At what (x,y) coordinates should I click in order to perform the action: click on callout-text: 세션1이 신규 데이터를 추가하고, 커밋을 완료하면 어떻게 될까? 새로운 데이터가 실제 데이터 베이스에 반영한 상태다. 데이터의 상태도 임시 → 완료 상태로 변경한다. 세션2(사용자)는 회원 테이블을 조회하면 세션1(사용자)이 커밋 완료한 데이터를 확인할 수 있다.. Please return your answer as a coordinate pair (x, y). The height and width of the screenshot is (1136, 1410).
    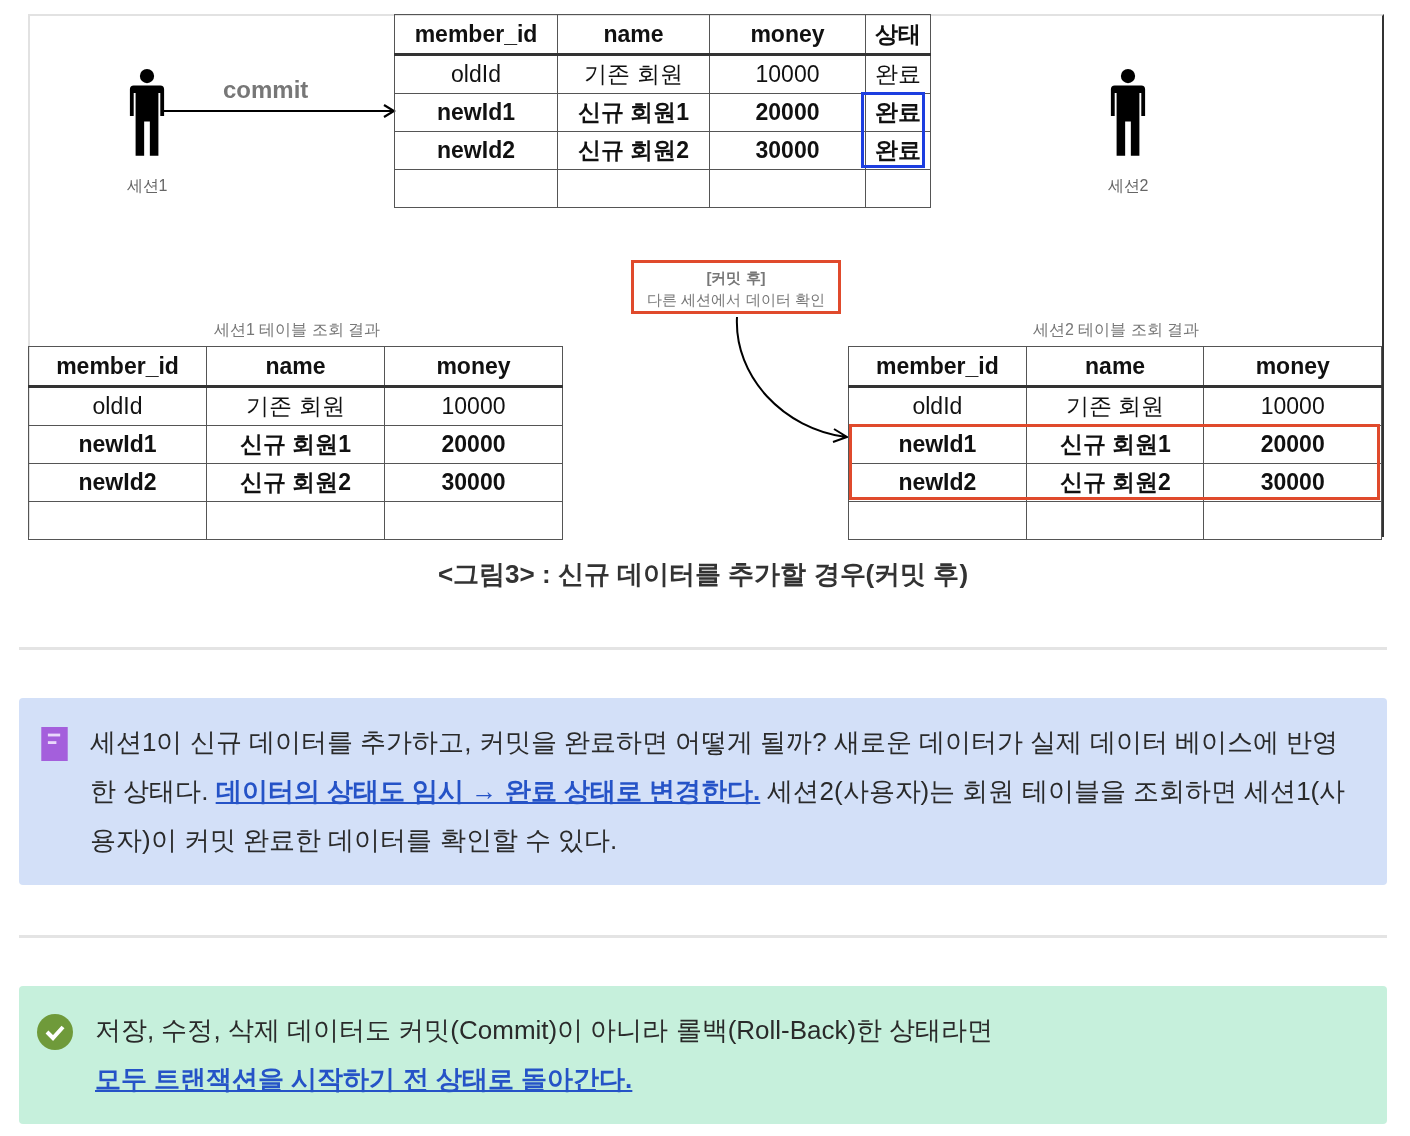
    Looking at the image, I should click on (718, 791).